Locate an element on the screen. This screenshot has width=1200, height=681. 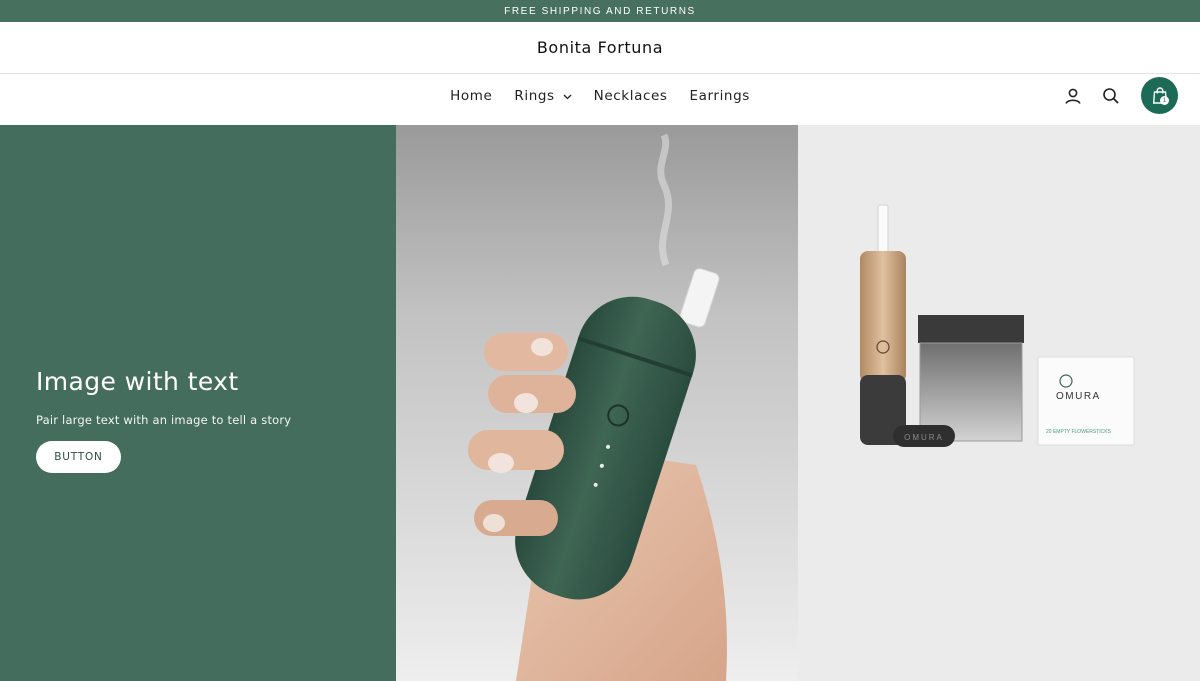
nav-necklaces: Necklaces is located at coordinates (631, 96).